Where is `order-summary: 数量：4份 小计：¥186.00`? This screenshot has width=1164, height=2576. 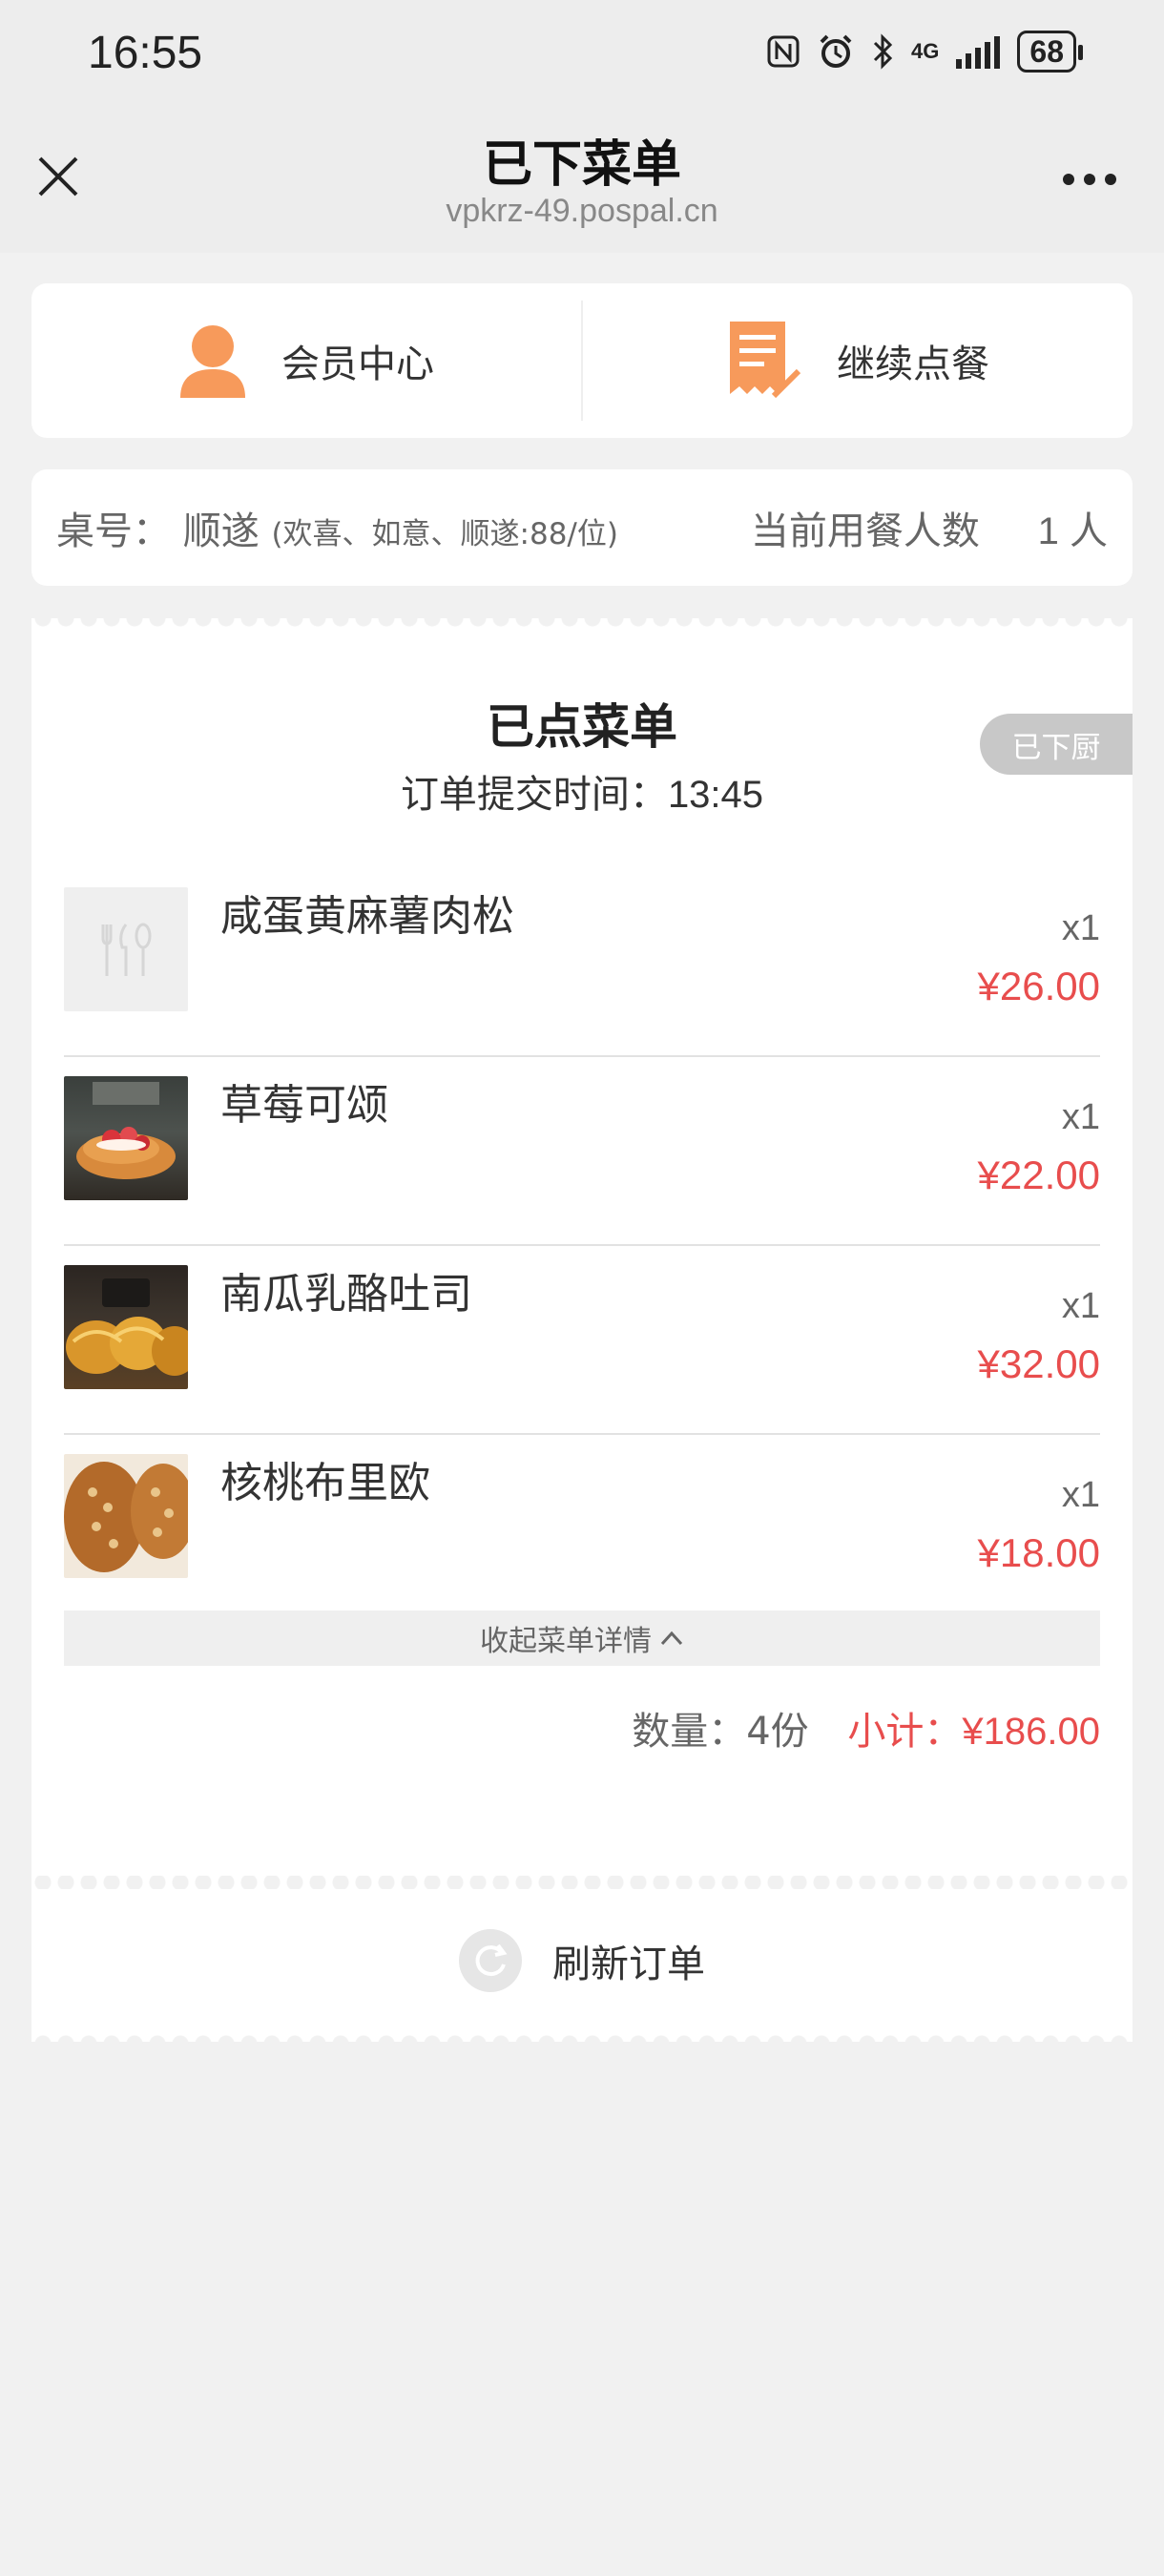
order-summary: 数量：4份 小计：¥186.00 is located at coordinates (866, 1727).